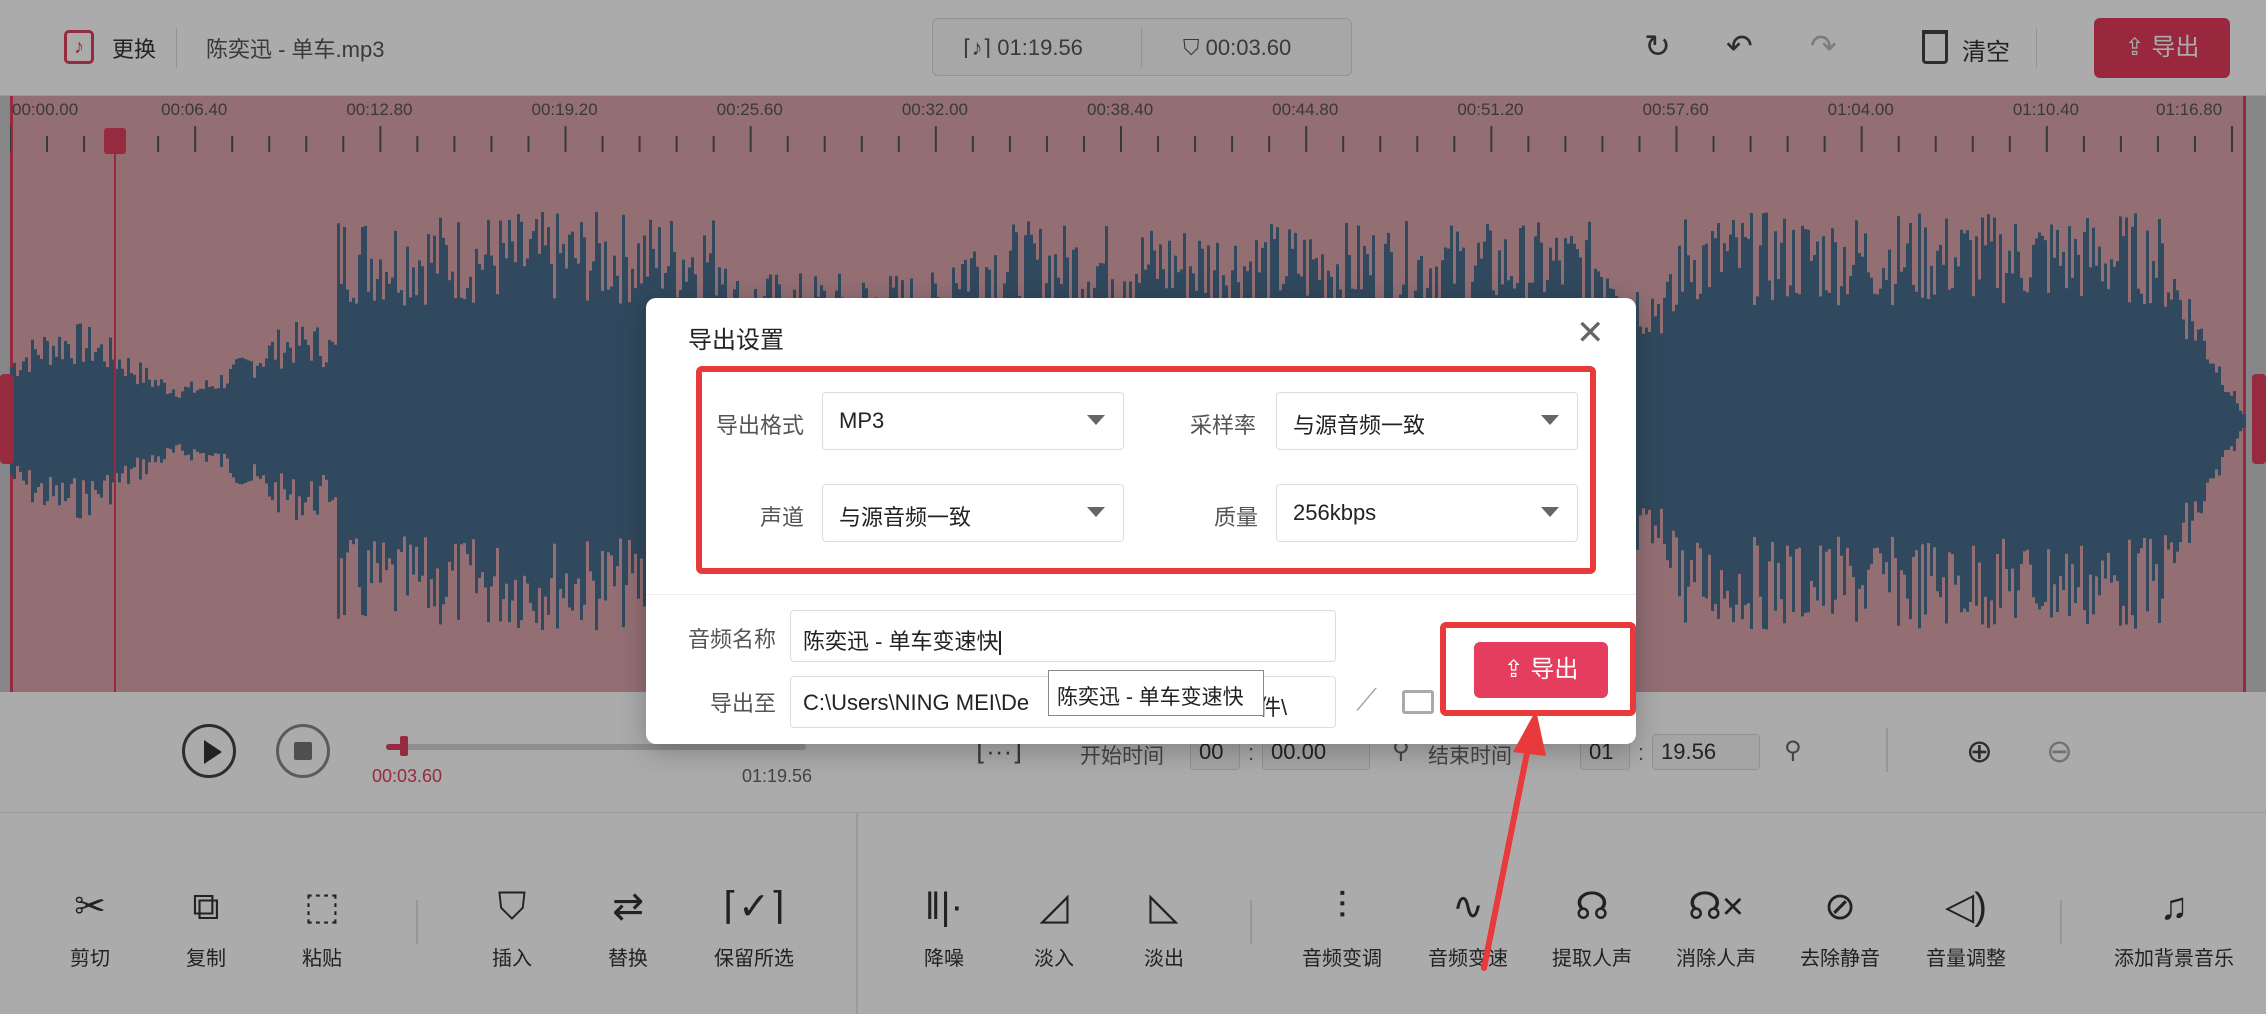 This screenshot has width=2266, height=1014. Describe the element at coordinates (1063, 636) in the screenshot. I see `audio-name-input: 陈奕迅 - 单车变速快` at that location.